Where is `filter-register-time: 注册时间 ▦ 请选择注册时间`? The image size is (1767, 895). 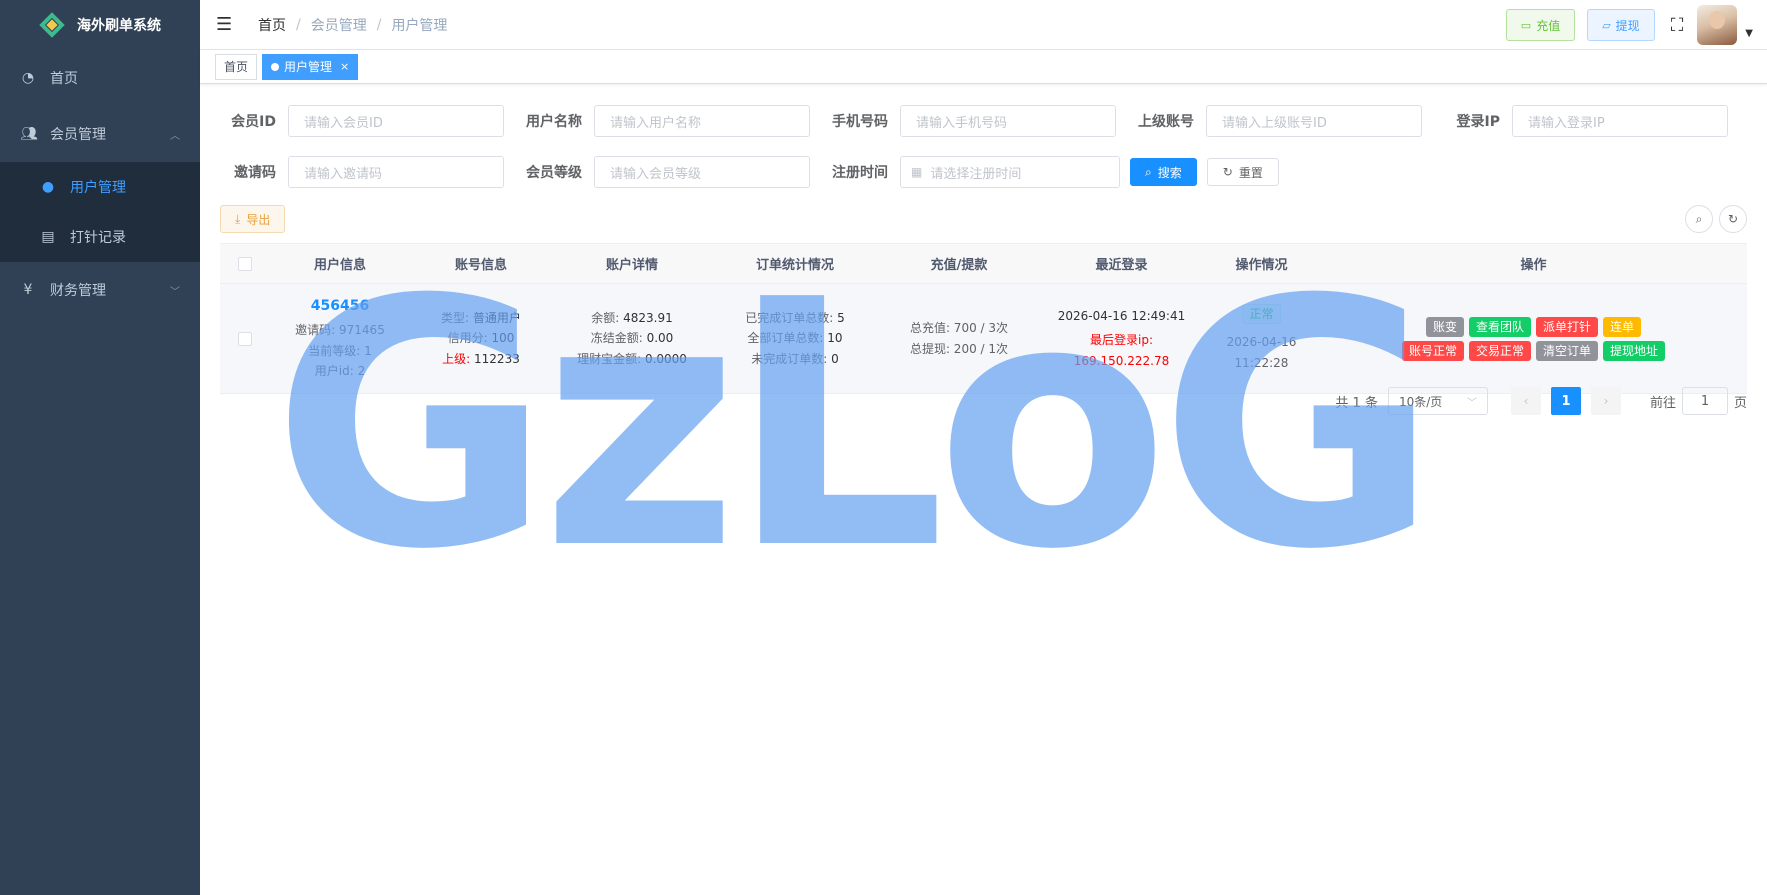 filter-register-time: 注册时间 ▦ 请选择注册时间 is located at coordinates (976, 172).